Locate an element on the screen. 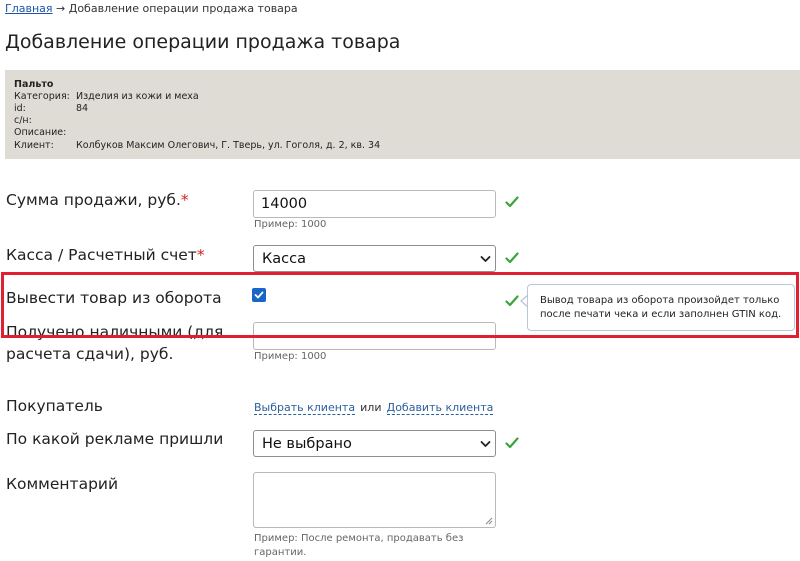  withdraw-checkbox is located at coordinates (259, 295).